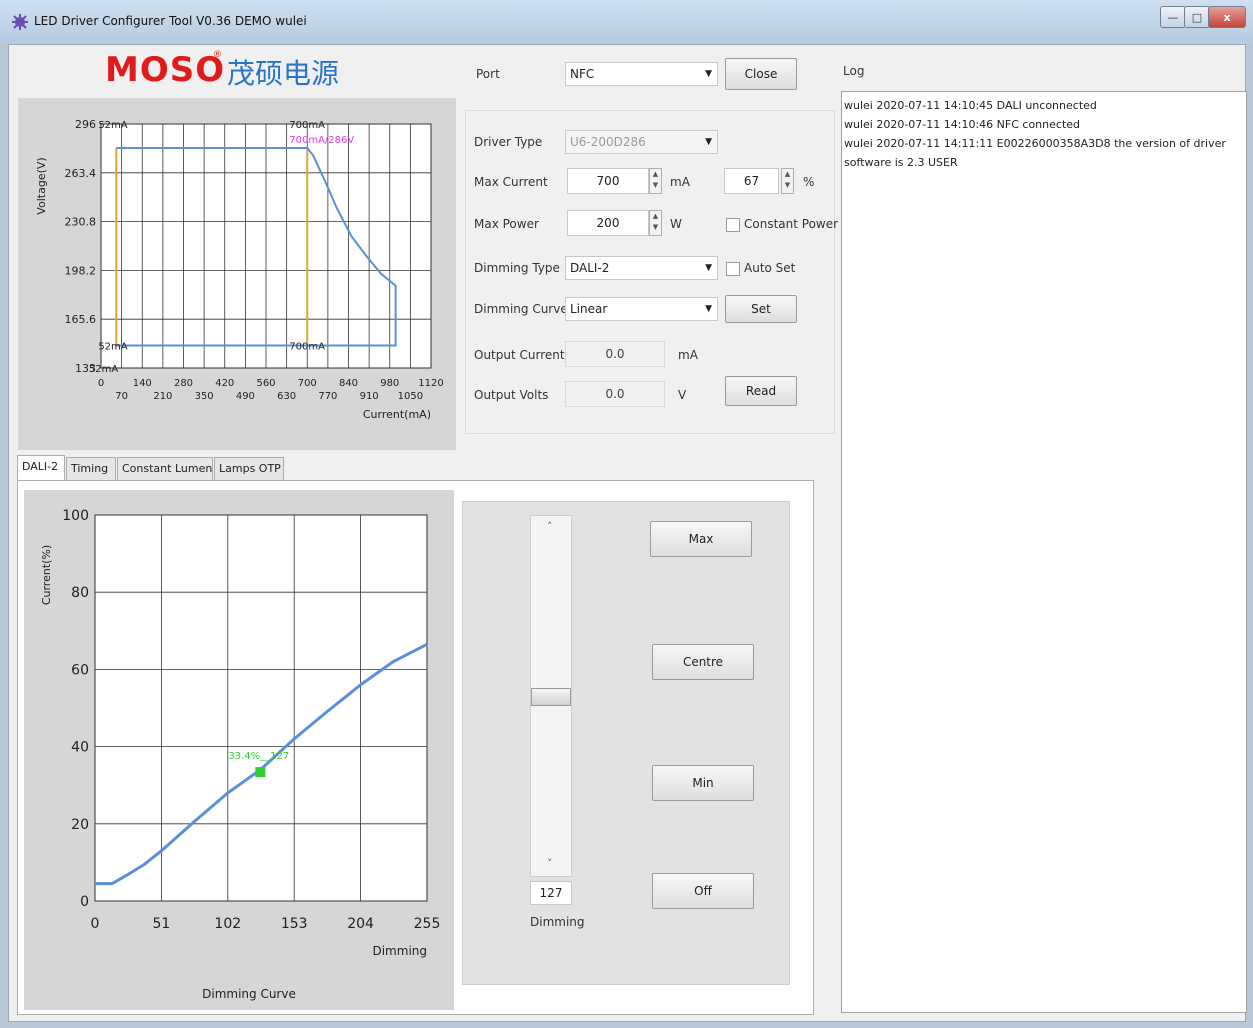 The height and width of the screenshot is (1028, 1253). Describe the element at coordinates (511, 182) in the screenshot. I see `max-current-label: Max Current` at that location.